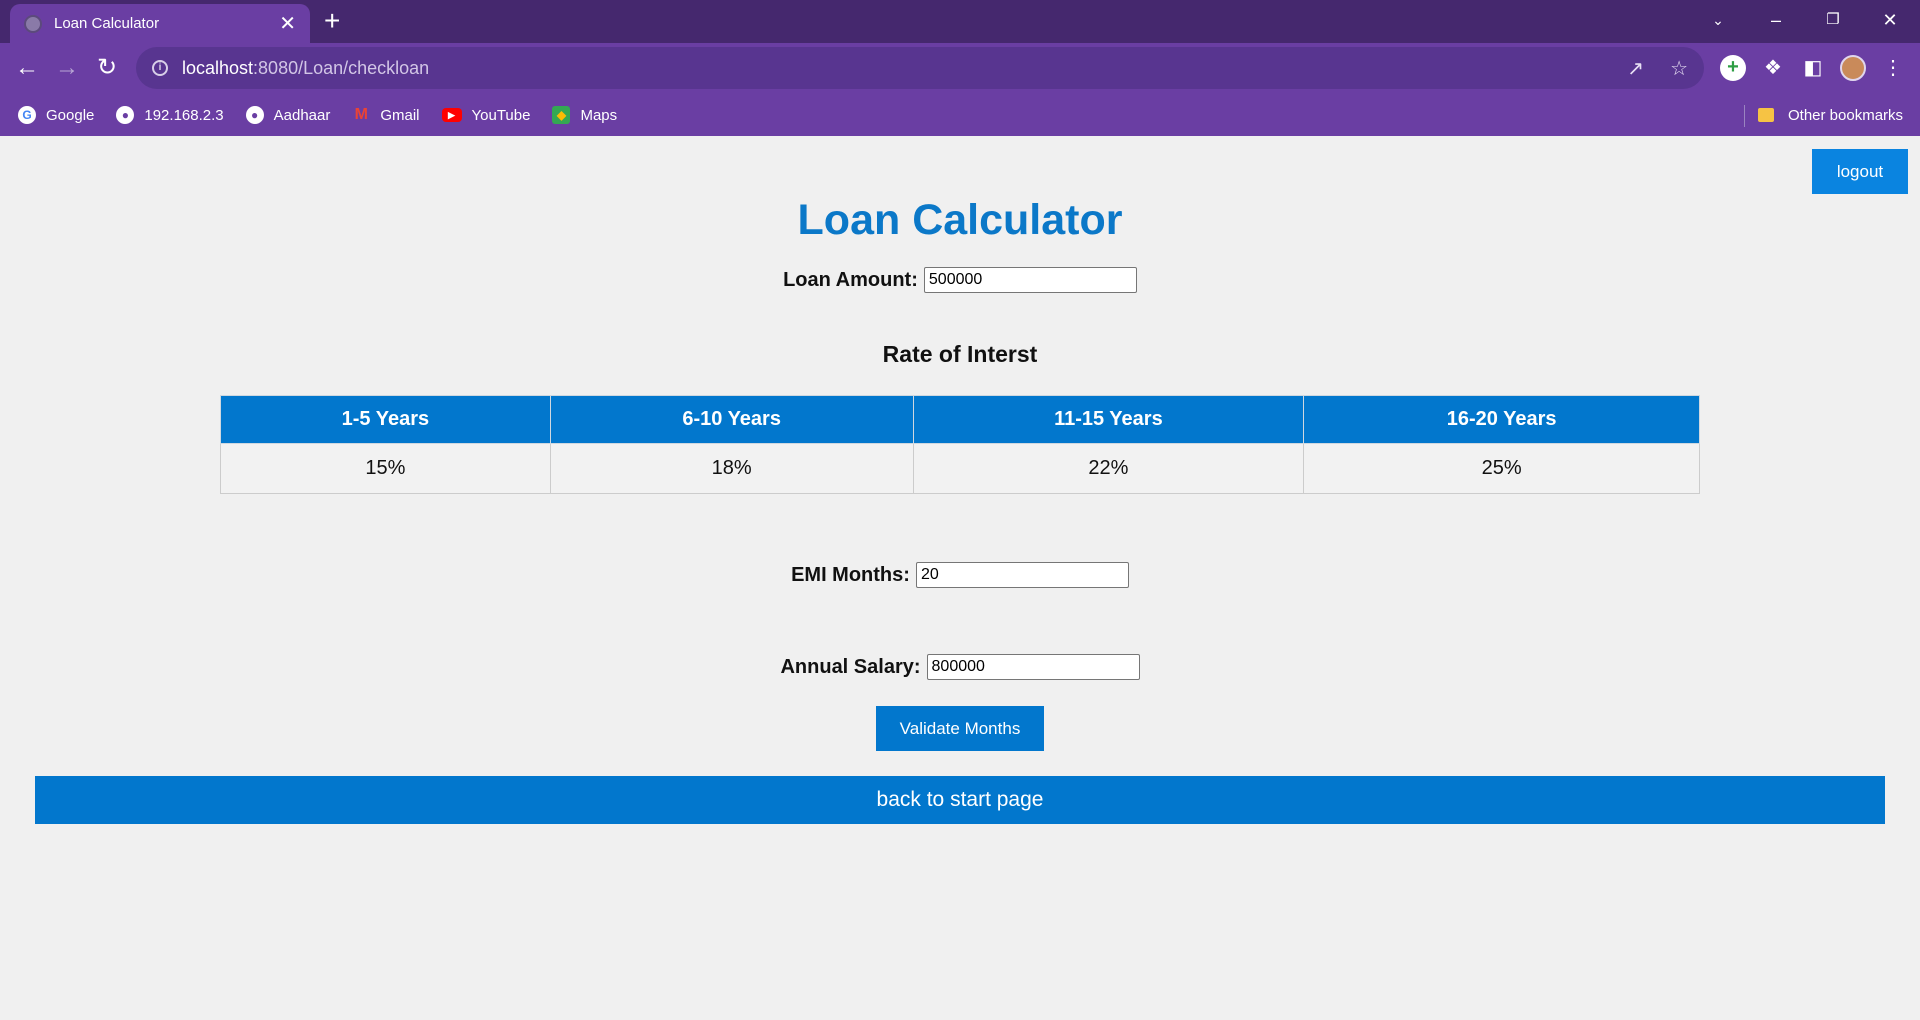 The height and width of the screenshot is (1020, 1920). I want to click on emi-months-input, so click(1022, 575).